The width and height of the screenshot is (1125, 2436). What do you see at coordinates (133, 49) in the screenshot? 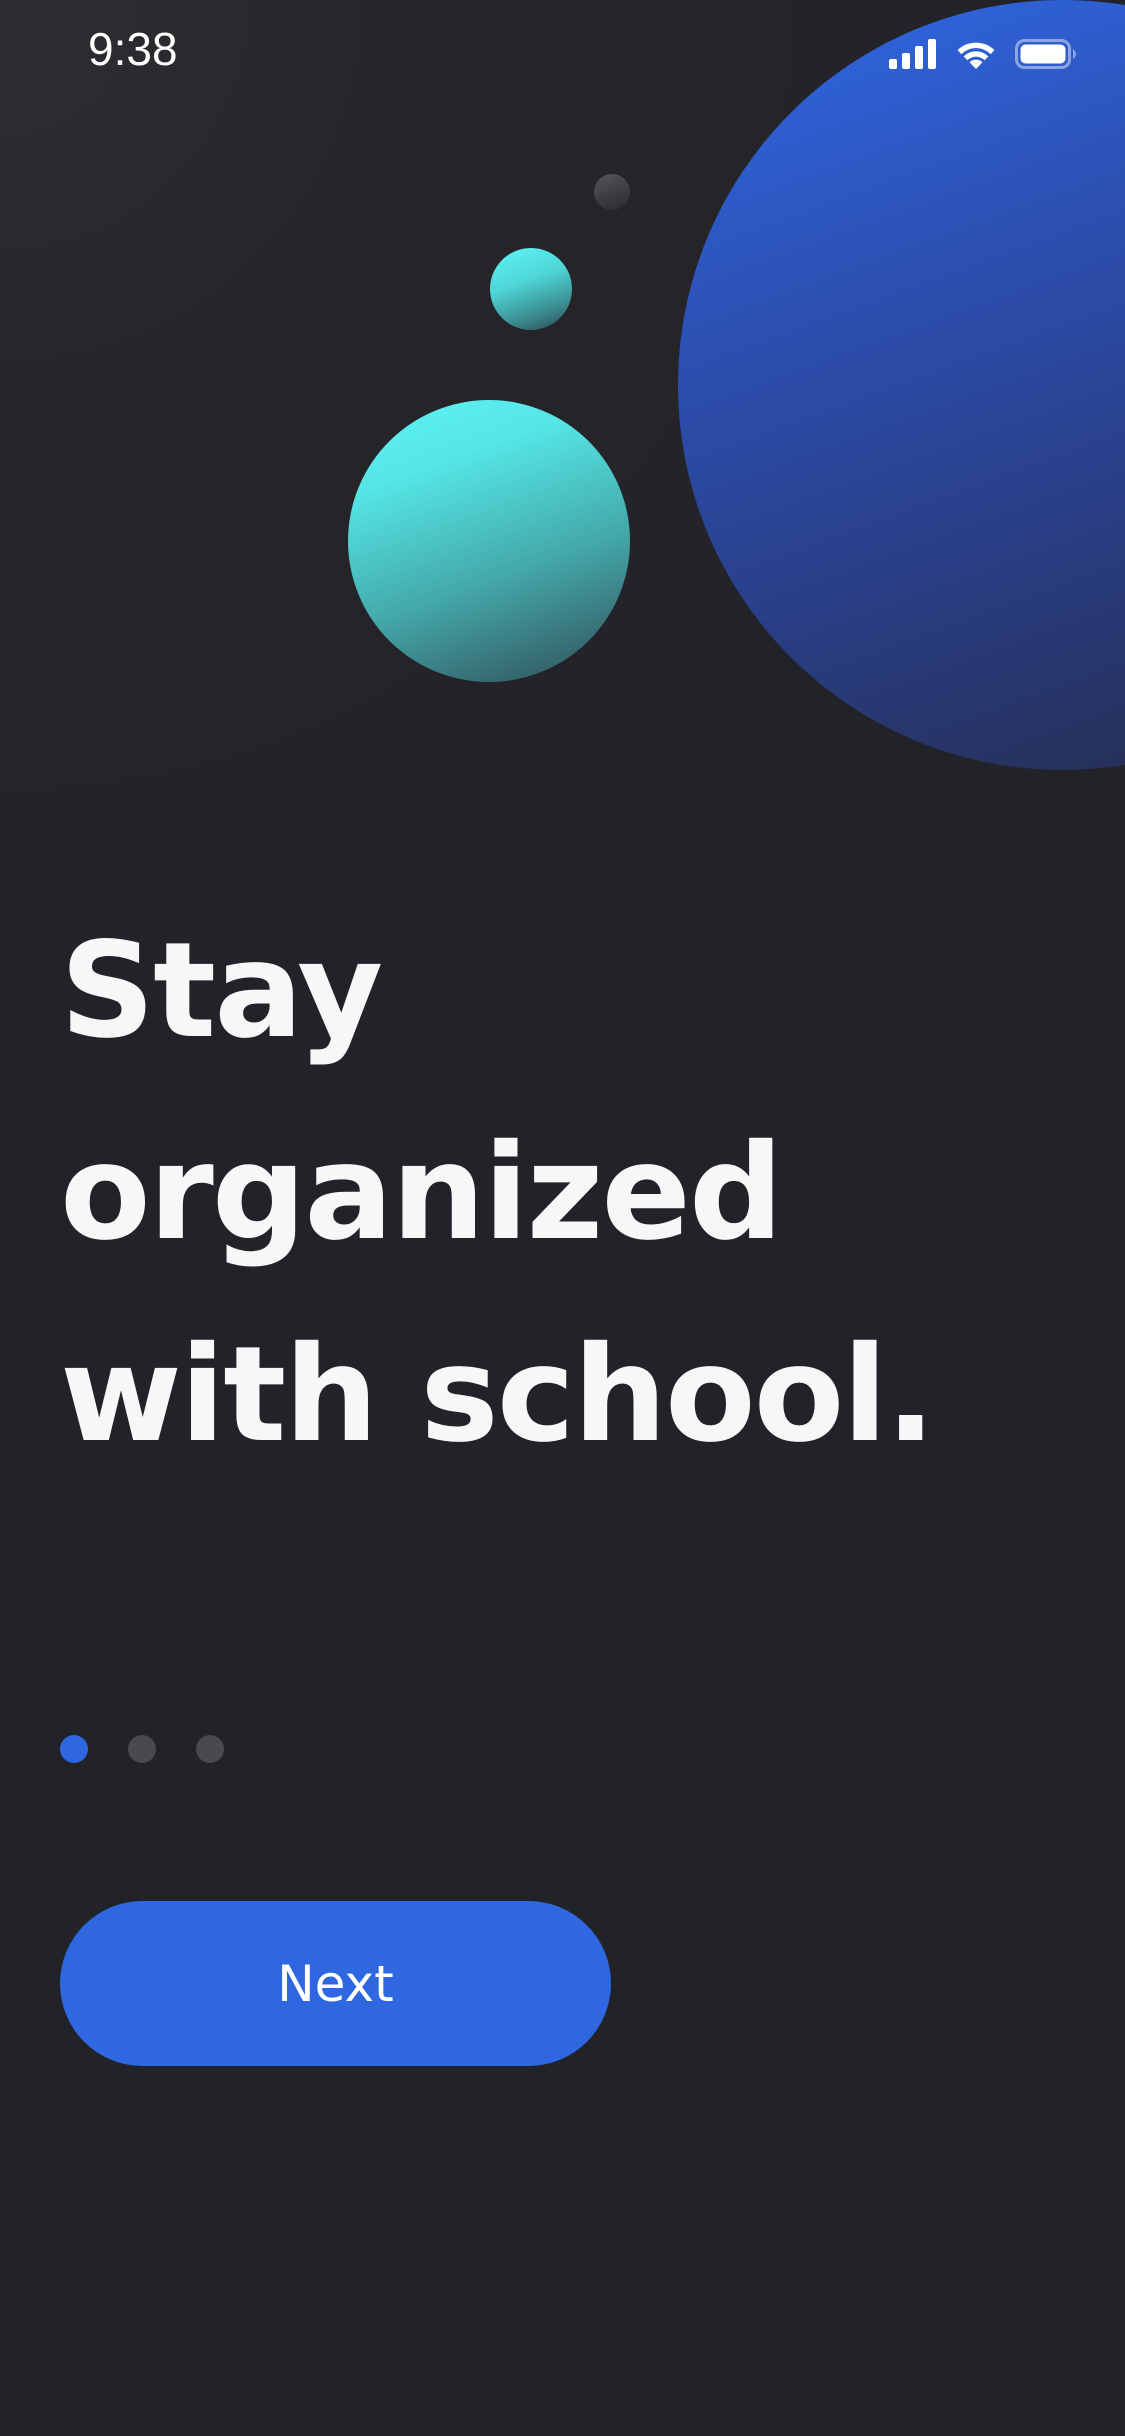
I see `status-time: 9:38` at bounding box center [133, 49].